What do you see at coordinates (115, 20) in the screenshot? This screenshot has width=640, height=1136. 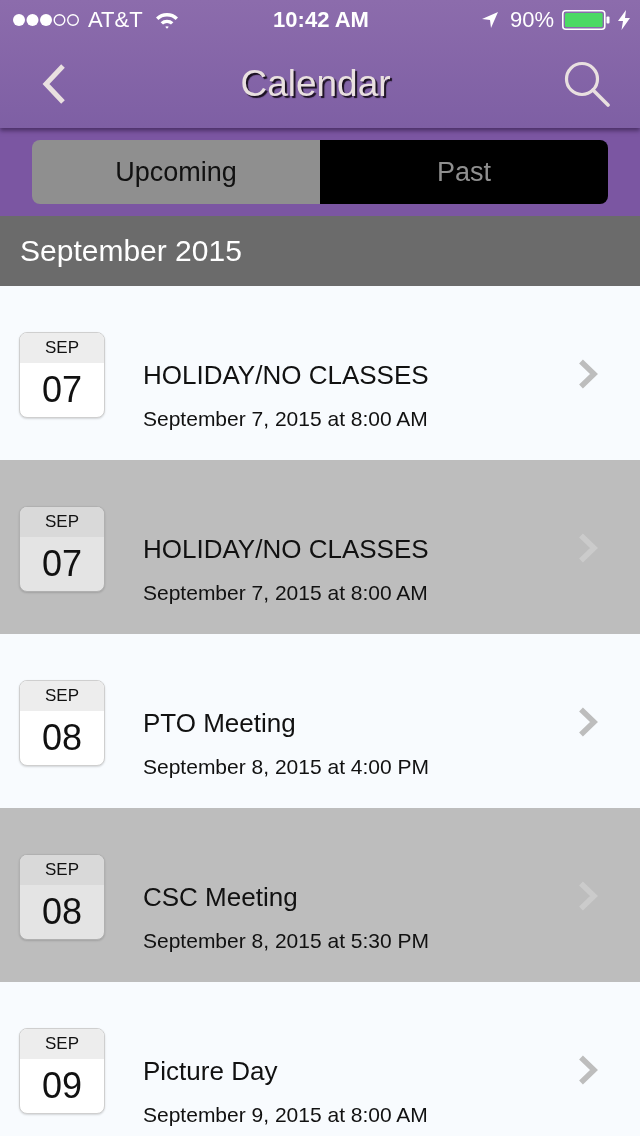 I see `carrier-name: AT&T` at bounding box center [115, 20].